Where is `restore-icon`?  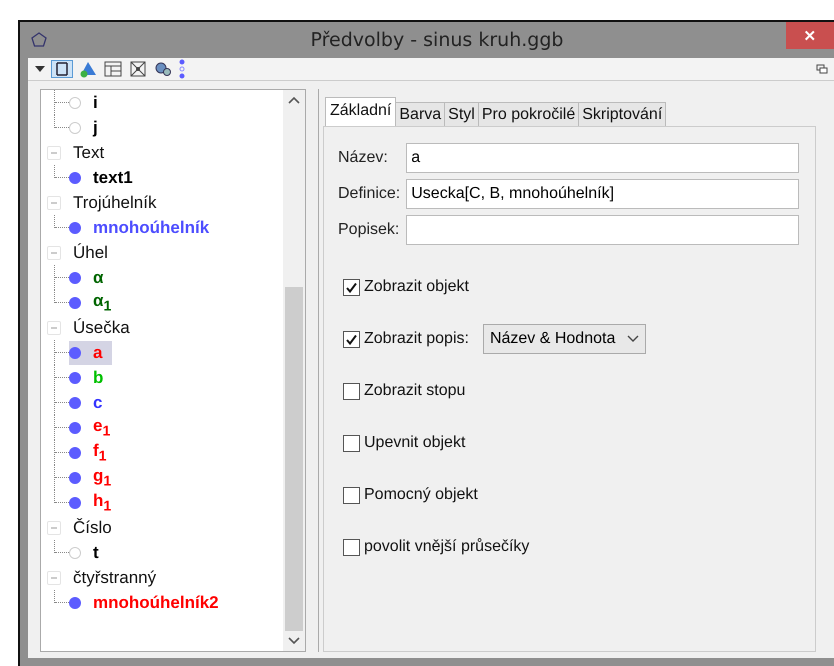 restore-icon is located at coordinates (822, 69).